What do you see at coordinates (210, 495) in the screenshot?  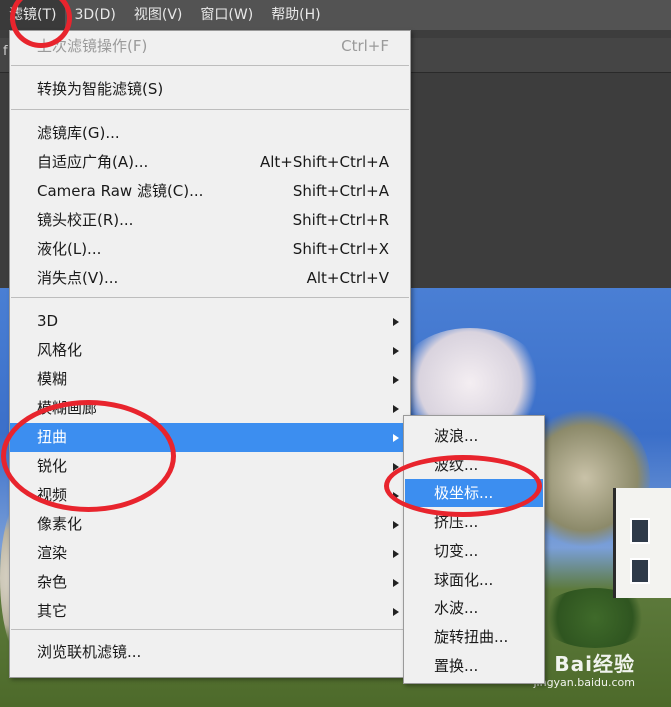 I see `menu-item-video: 视频` at bounding box center [210, 495].